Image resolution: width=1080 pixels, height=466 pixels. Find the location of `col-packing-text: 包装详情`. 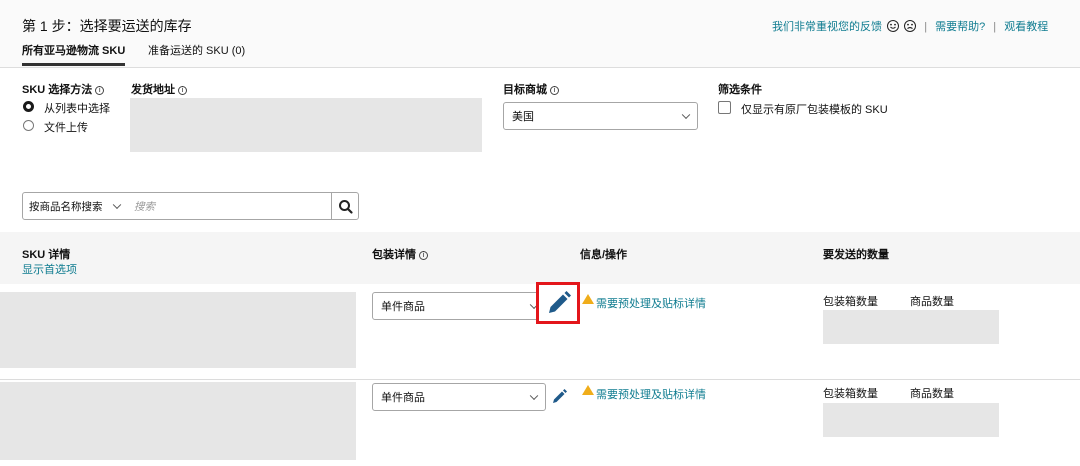

col-packing-text: 包装详情 is located at coordinates (394, 255).